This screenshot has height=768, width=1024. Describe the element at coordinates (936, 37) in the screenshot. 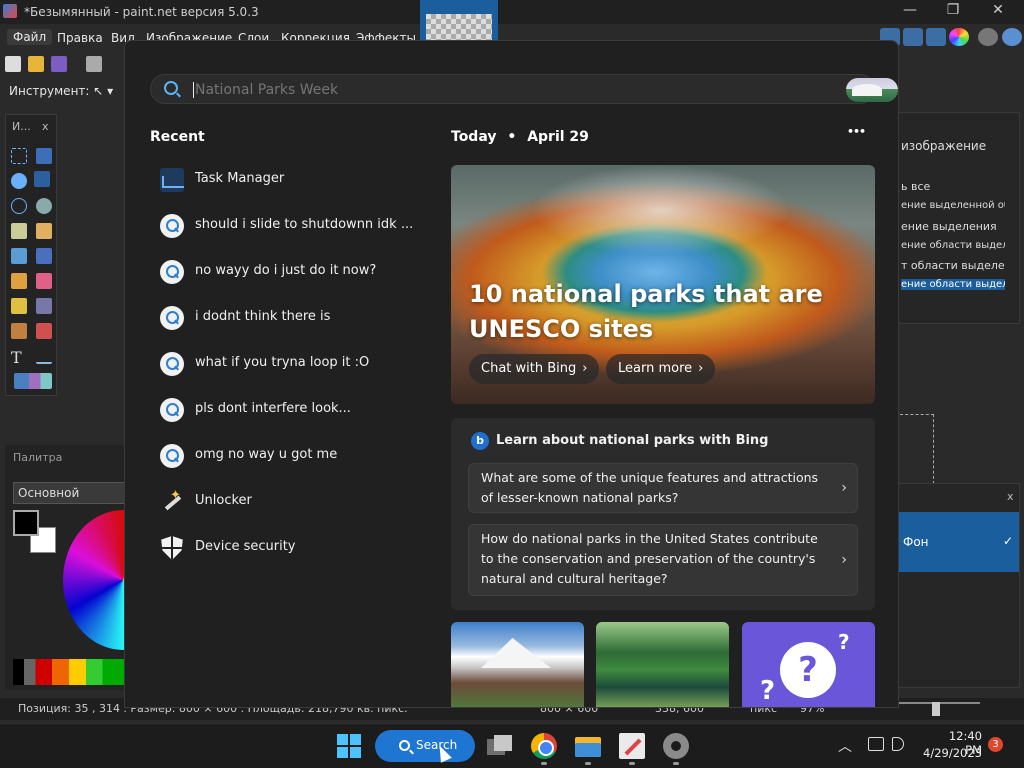

I see `layers-toggle-icon` at that location.